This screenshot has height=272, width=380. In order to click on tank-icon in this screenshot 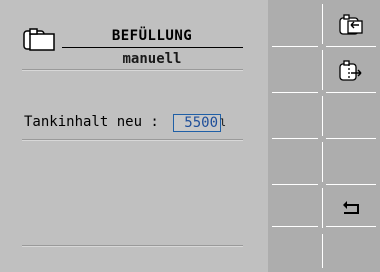, I will do `click(39, 39)`.